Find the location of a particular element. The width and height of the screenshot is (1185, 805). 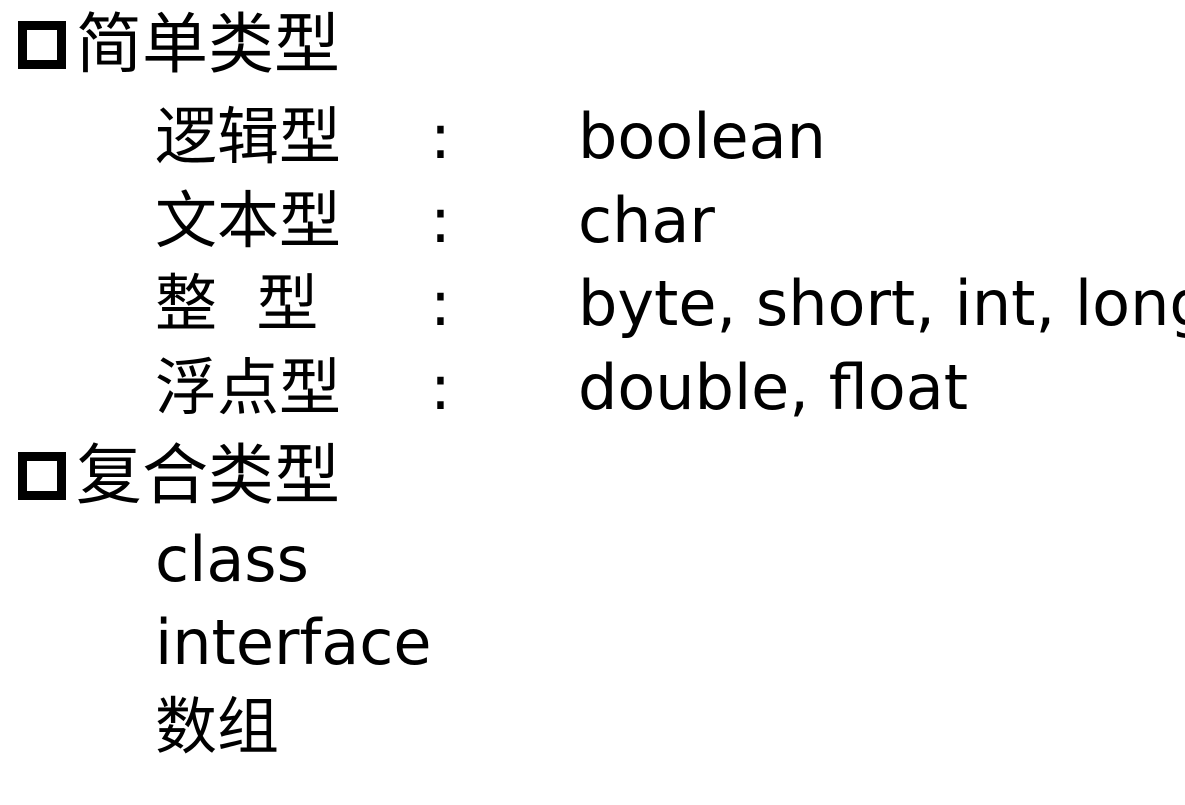

type-keywords-float: double, float is located at coordinates (773, 387).